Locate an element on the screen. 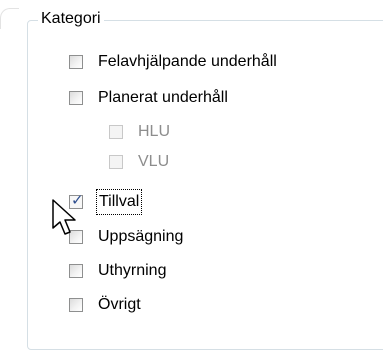 This screenshot has height=356, width=383. checkbox-ovrigt: Övrigt is located at coordinates (105, 305).